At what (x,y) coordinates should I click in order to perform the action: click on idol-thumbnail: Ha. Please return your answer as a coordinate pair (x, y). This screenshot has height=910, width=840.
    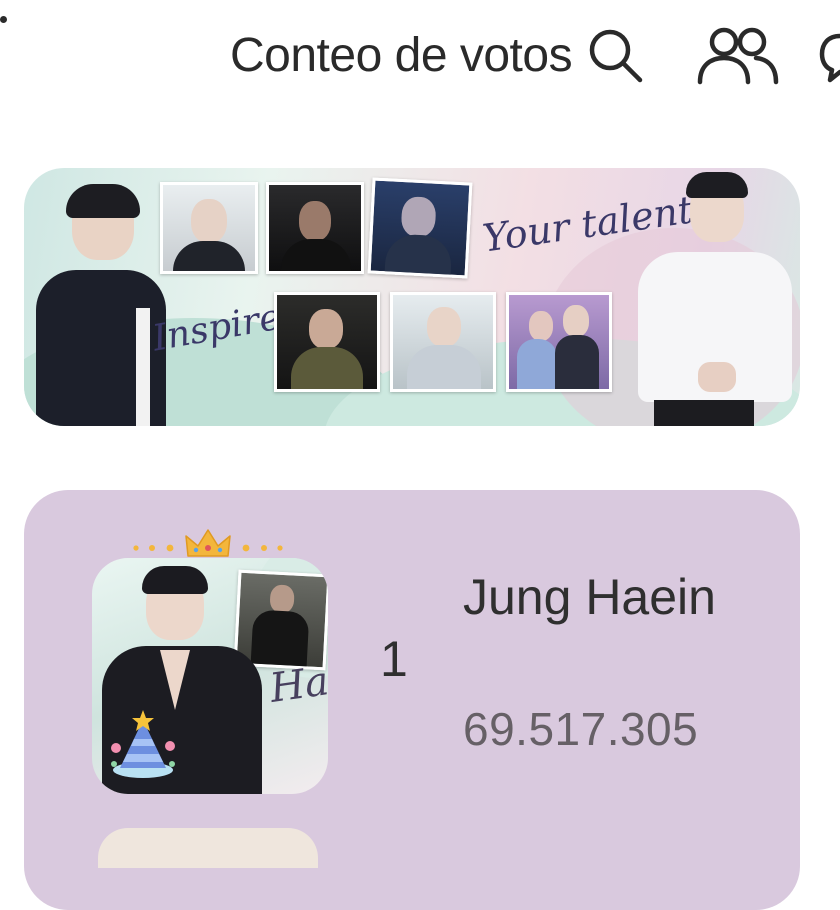
    Looking at the image, I should click on (210, 676).